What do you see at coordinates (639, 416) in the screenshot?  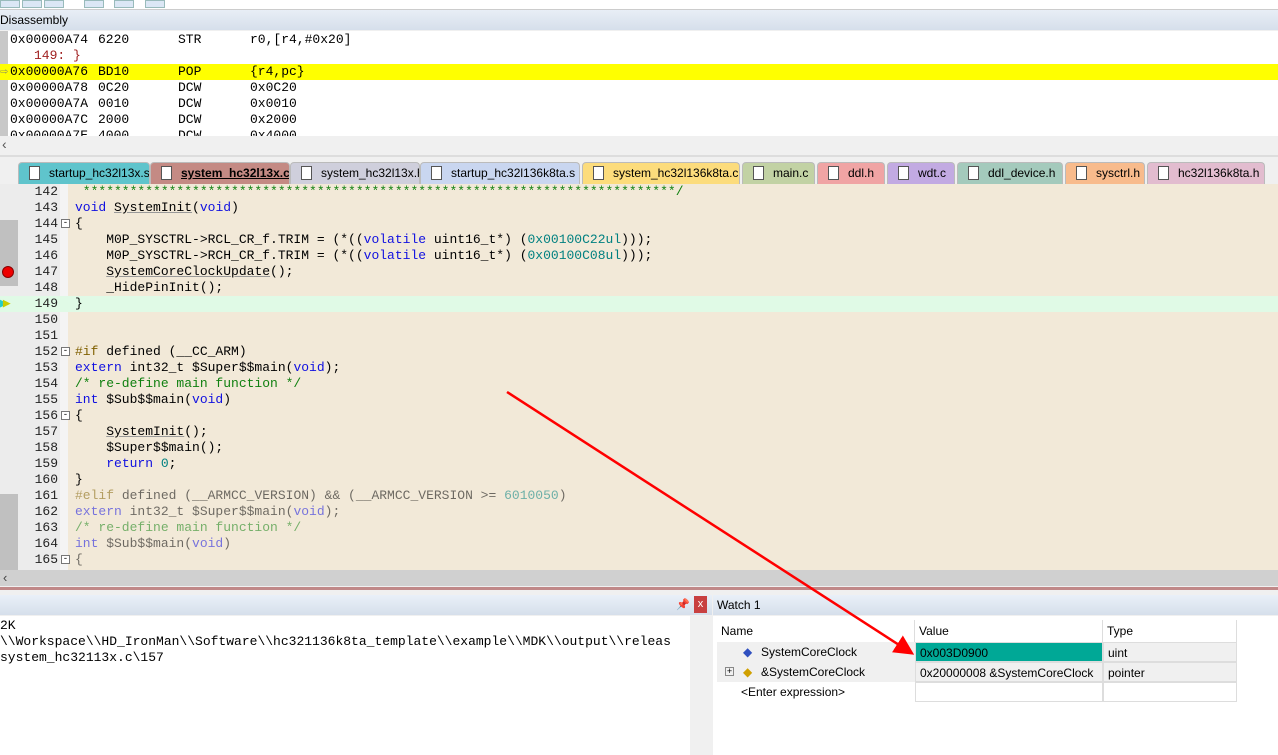 I see `code-line: 156 {-` at bounding box center [639, 416].